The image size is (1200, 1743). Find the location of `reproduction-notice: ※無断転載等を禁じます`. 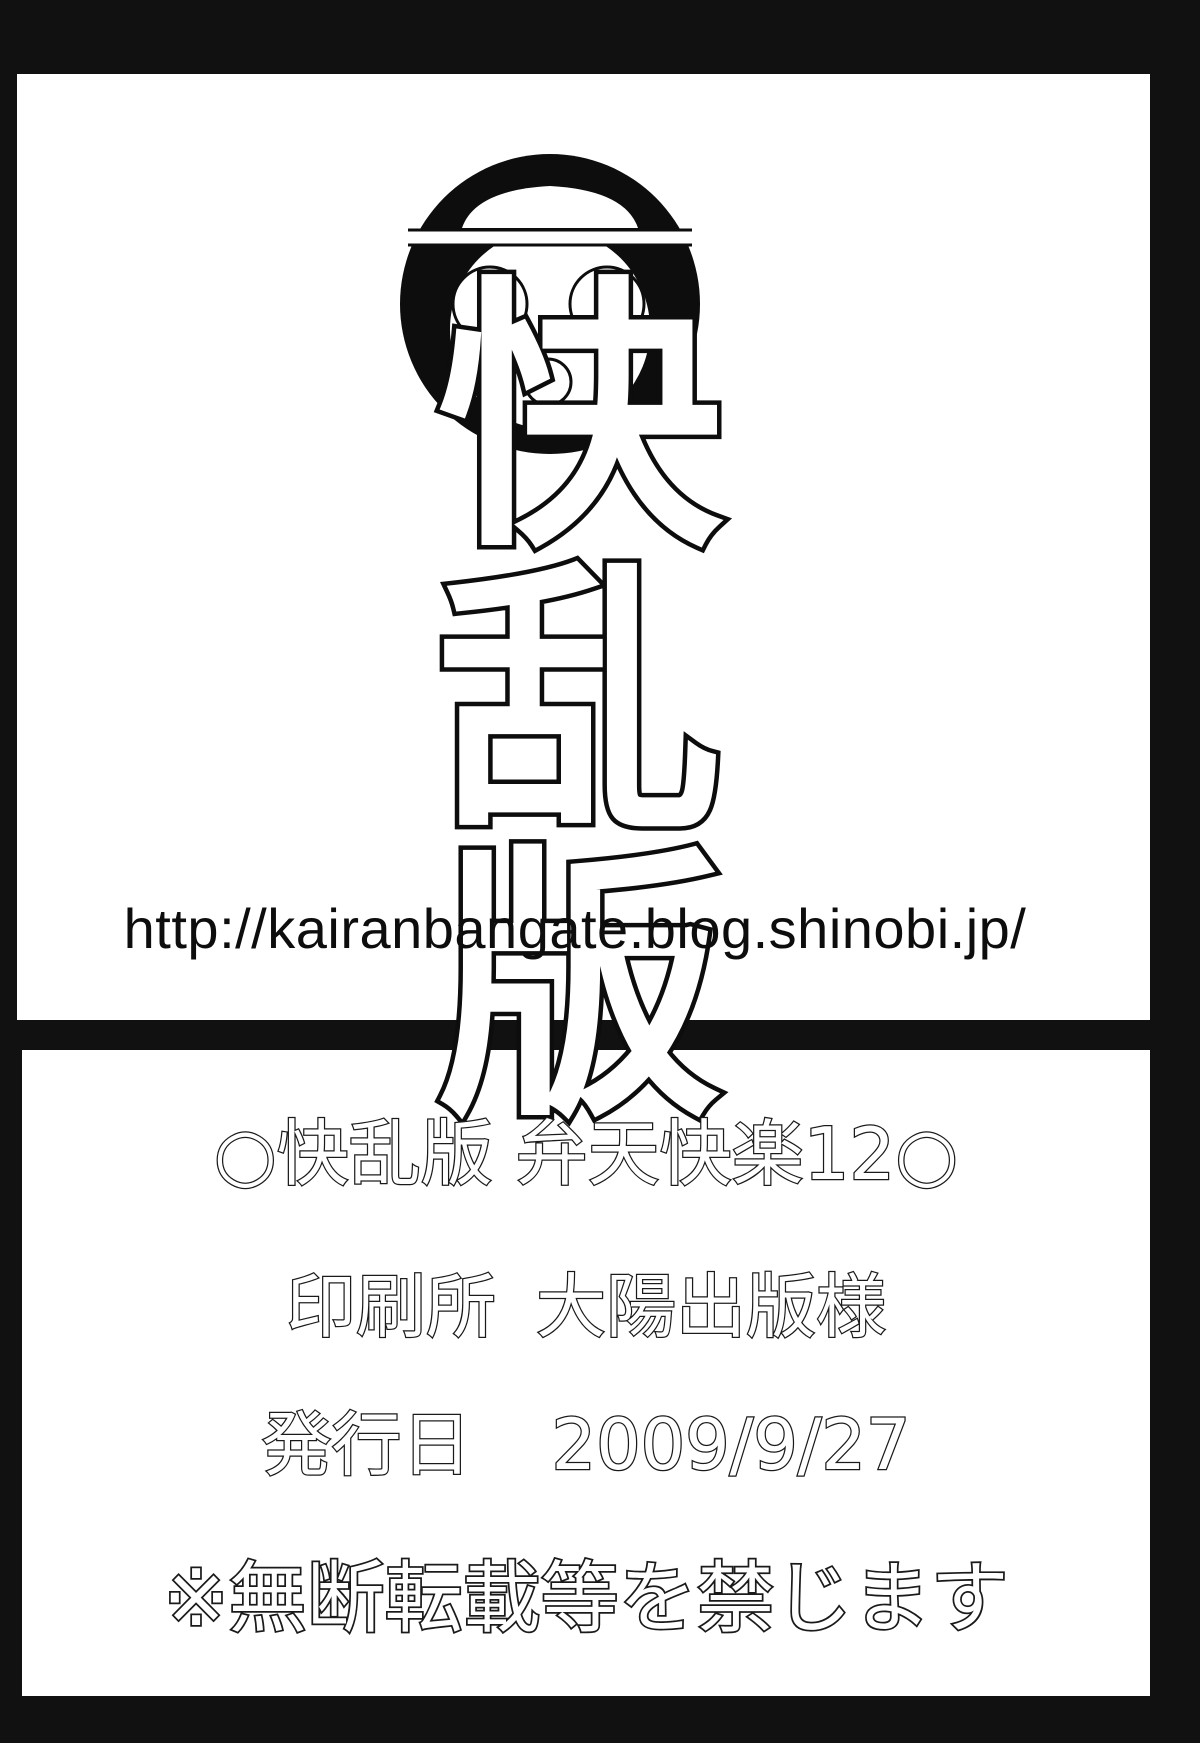

reproduction-notice: ※無断転載等を禁じます is located at coordinates (586, 1599).